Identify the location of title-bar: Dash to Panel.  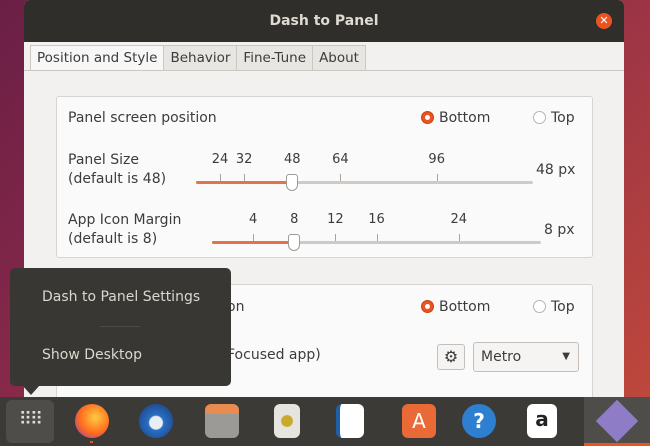
(324, 21).